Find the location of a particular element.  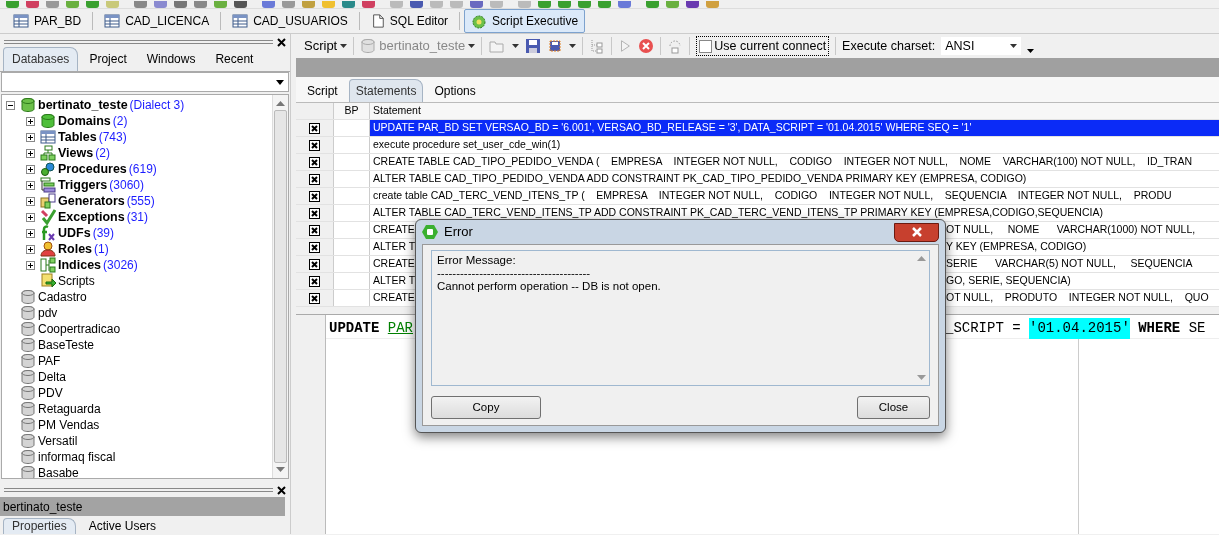

tree-icon is located at coordinates (597, 46).